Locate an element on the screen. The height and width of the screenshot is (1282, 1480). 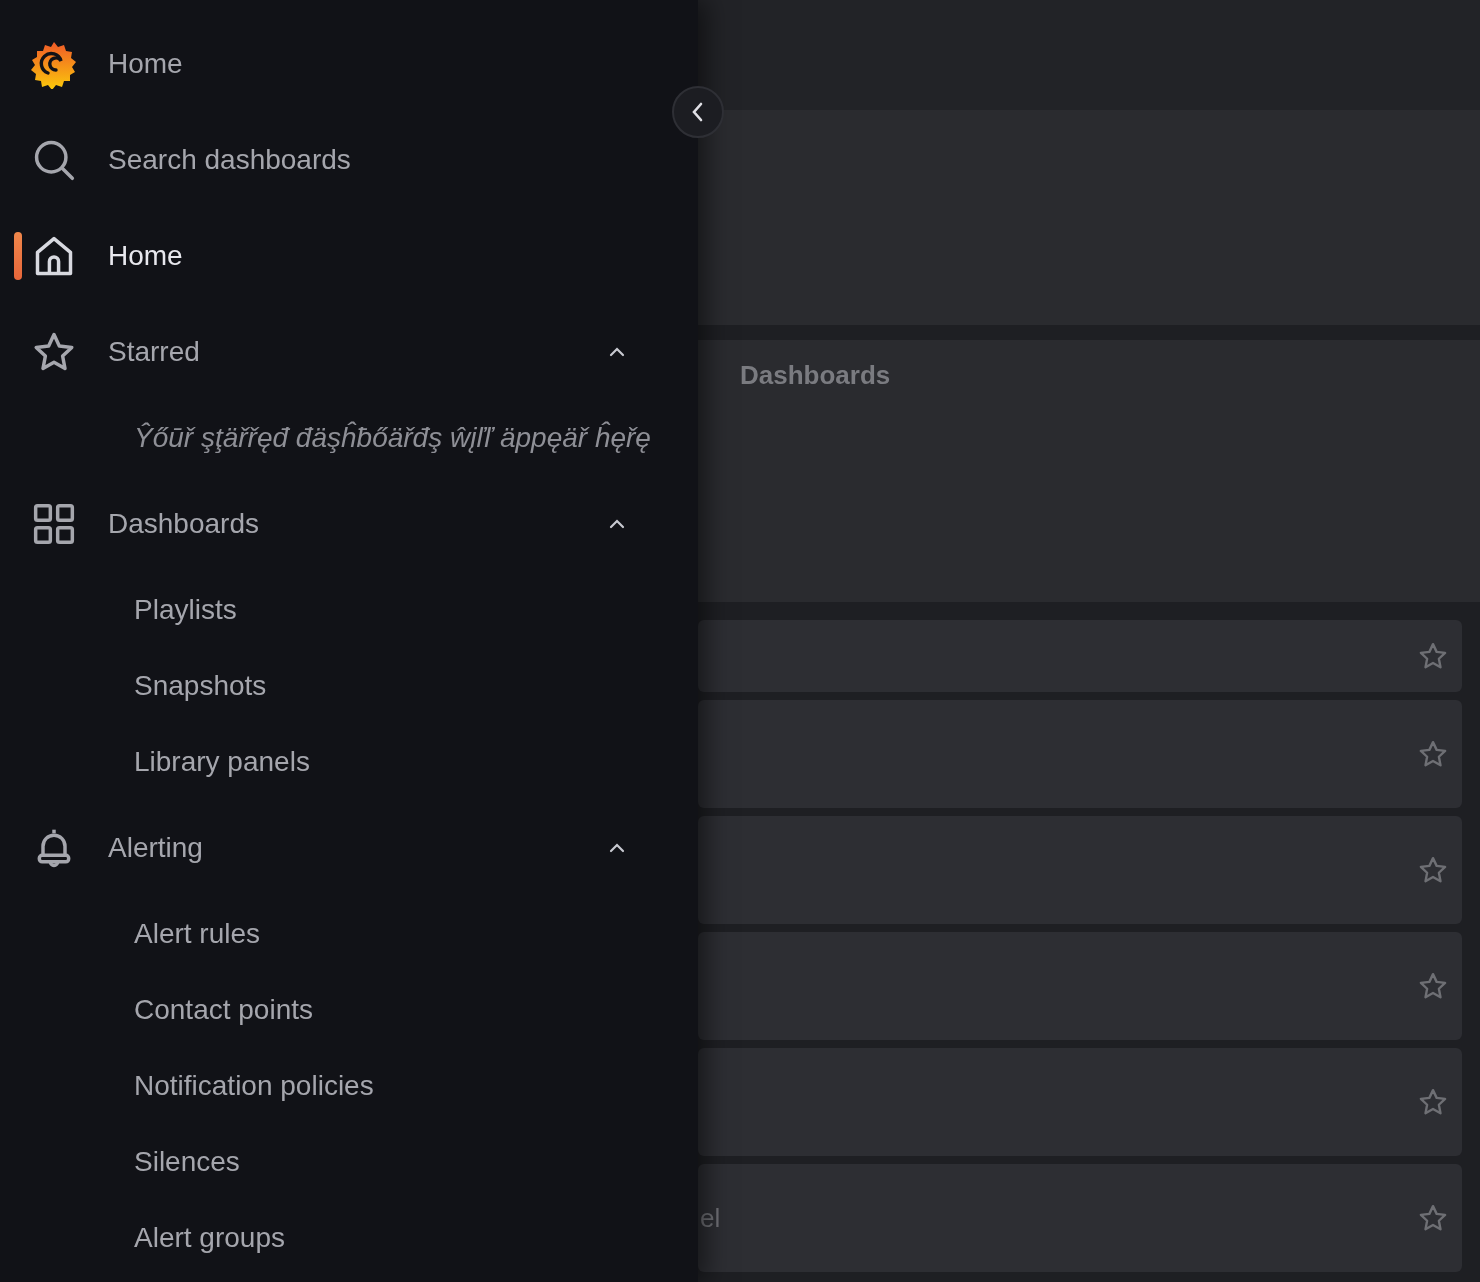
row-title: el is located at coordinates (711, 1218).